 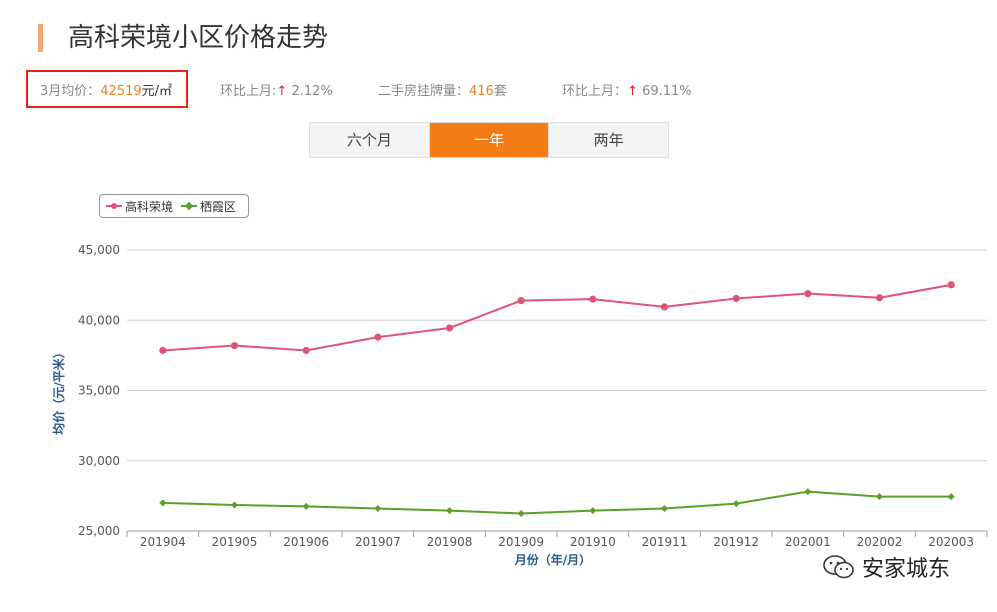 What do you see at coordinates (521, 542) in the screenshot?
I see `x-tick-label: 201909` at bounding box center [521, 542].